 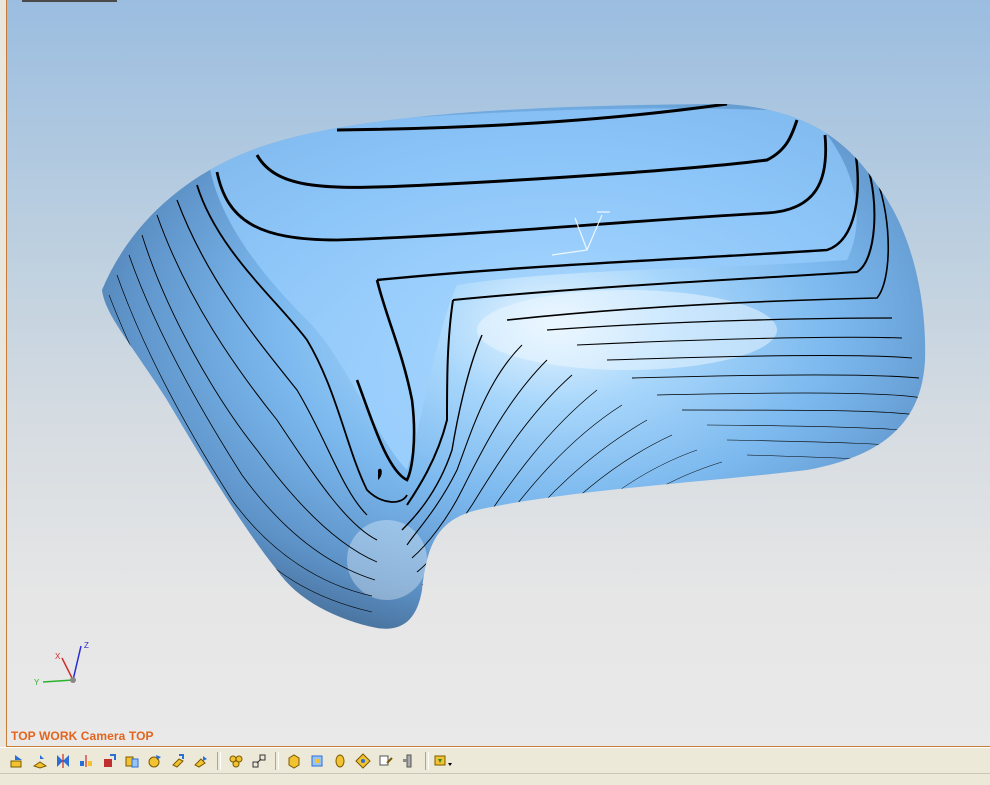 What do you see at coordinates (339, 761) in the screenshot?
I see `surface-icon` at bounding box center [339, 761].